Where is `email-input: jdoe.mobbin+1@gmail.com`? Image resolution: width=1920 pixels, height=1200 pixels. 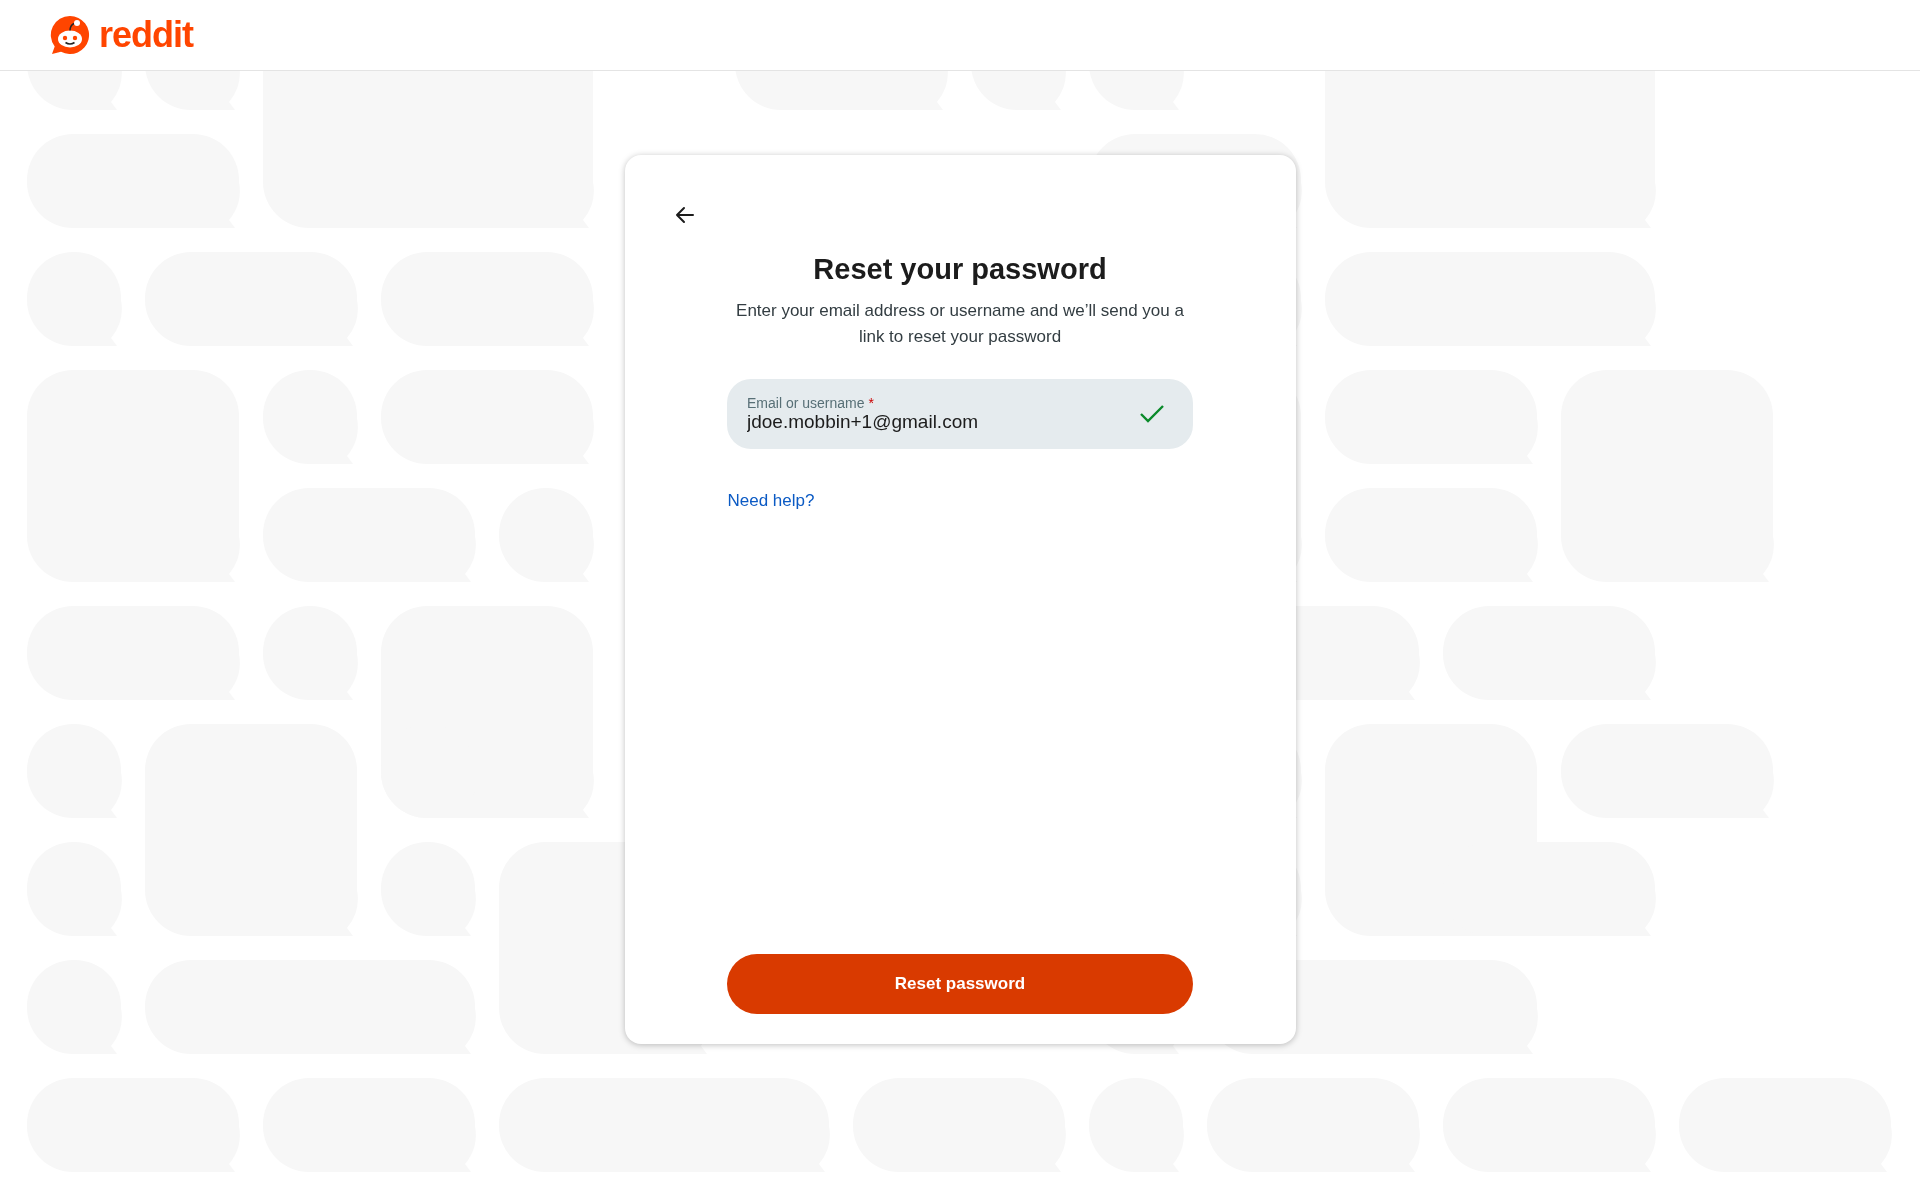
email-input: jdoe.mobbin+1@gmail.com is located at coordinates (917, 422).